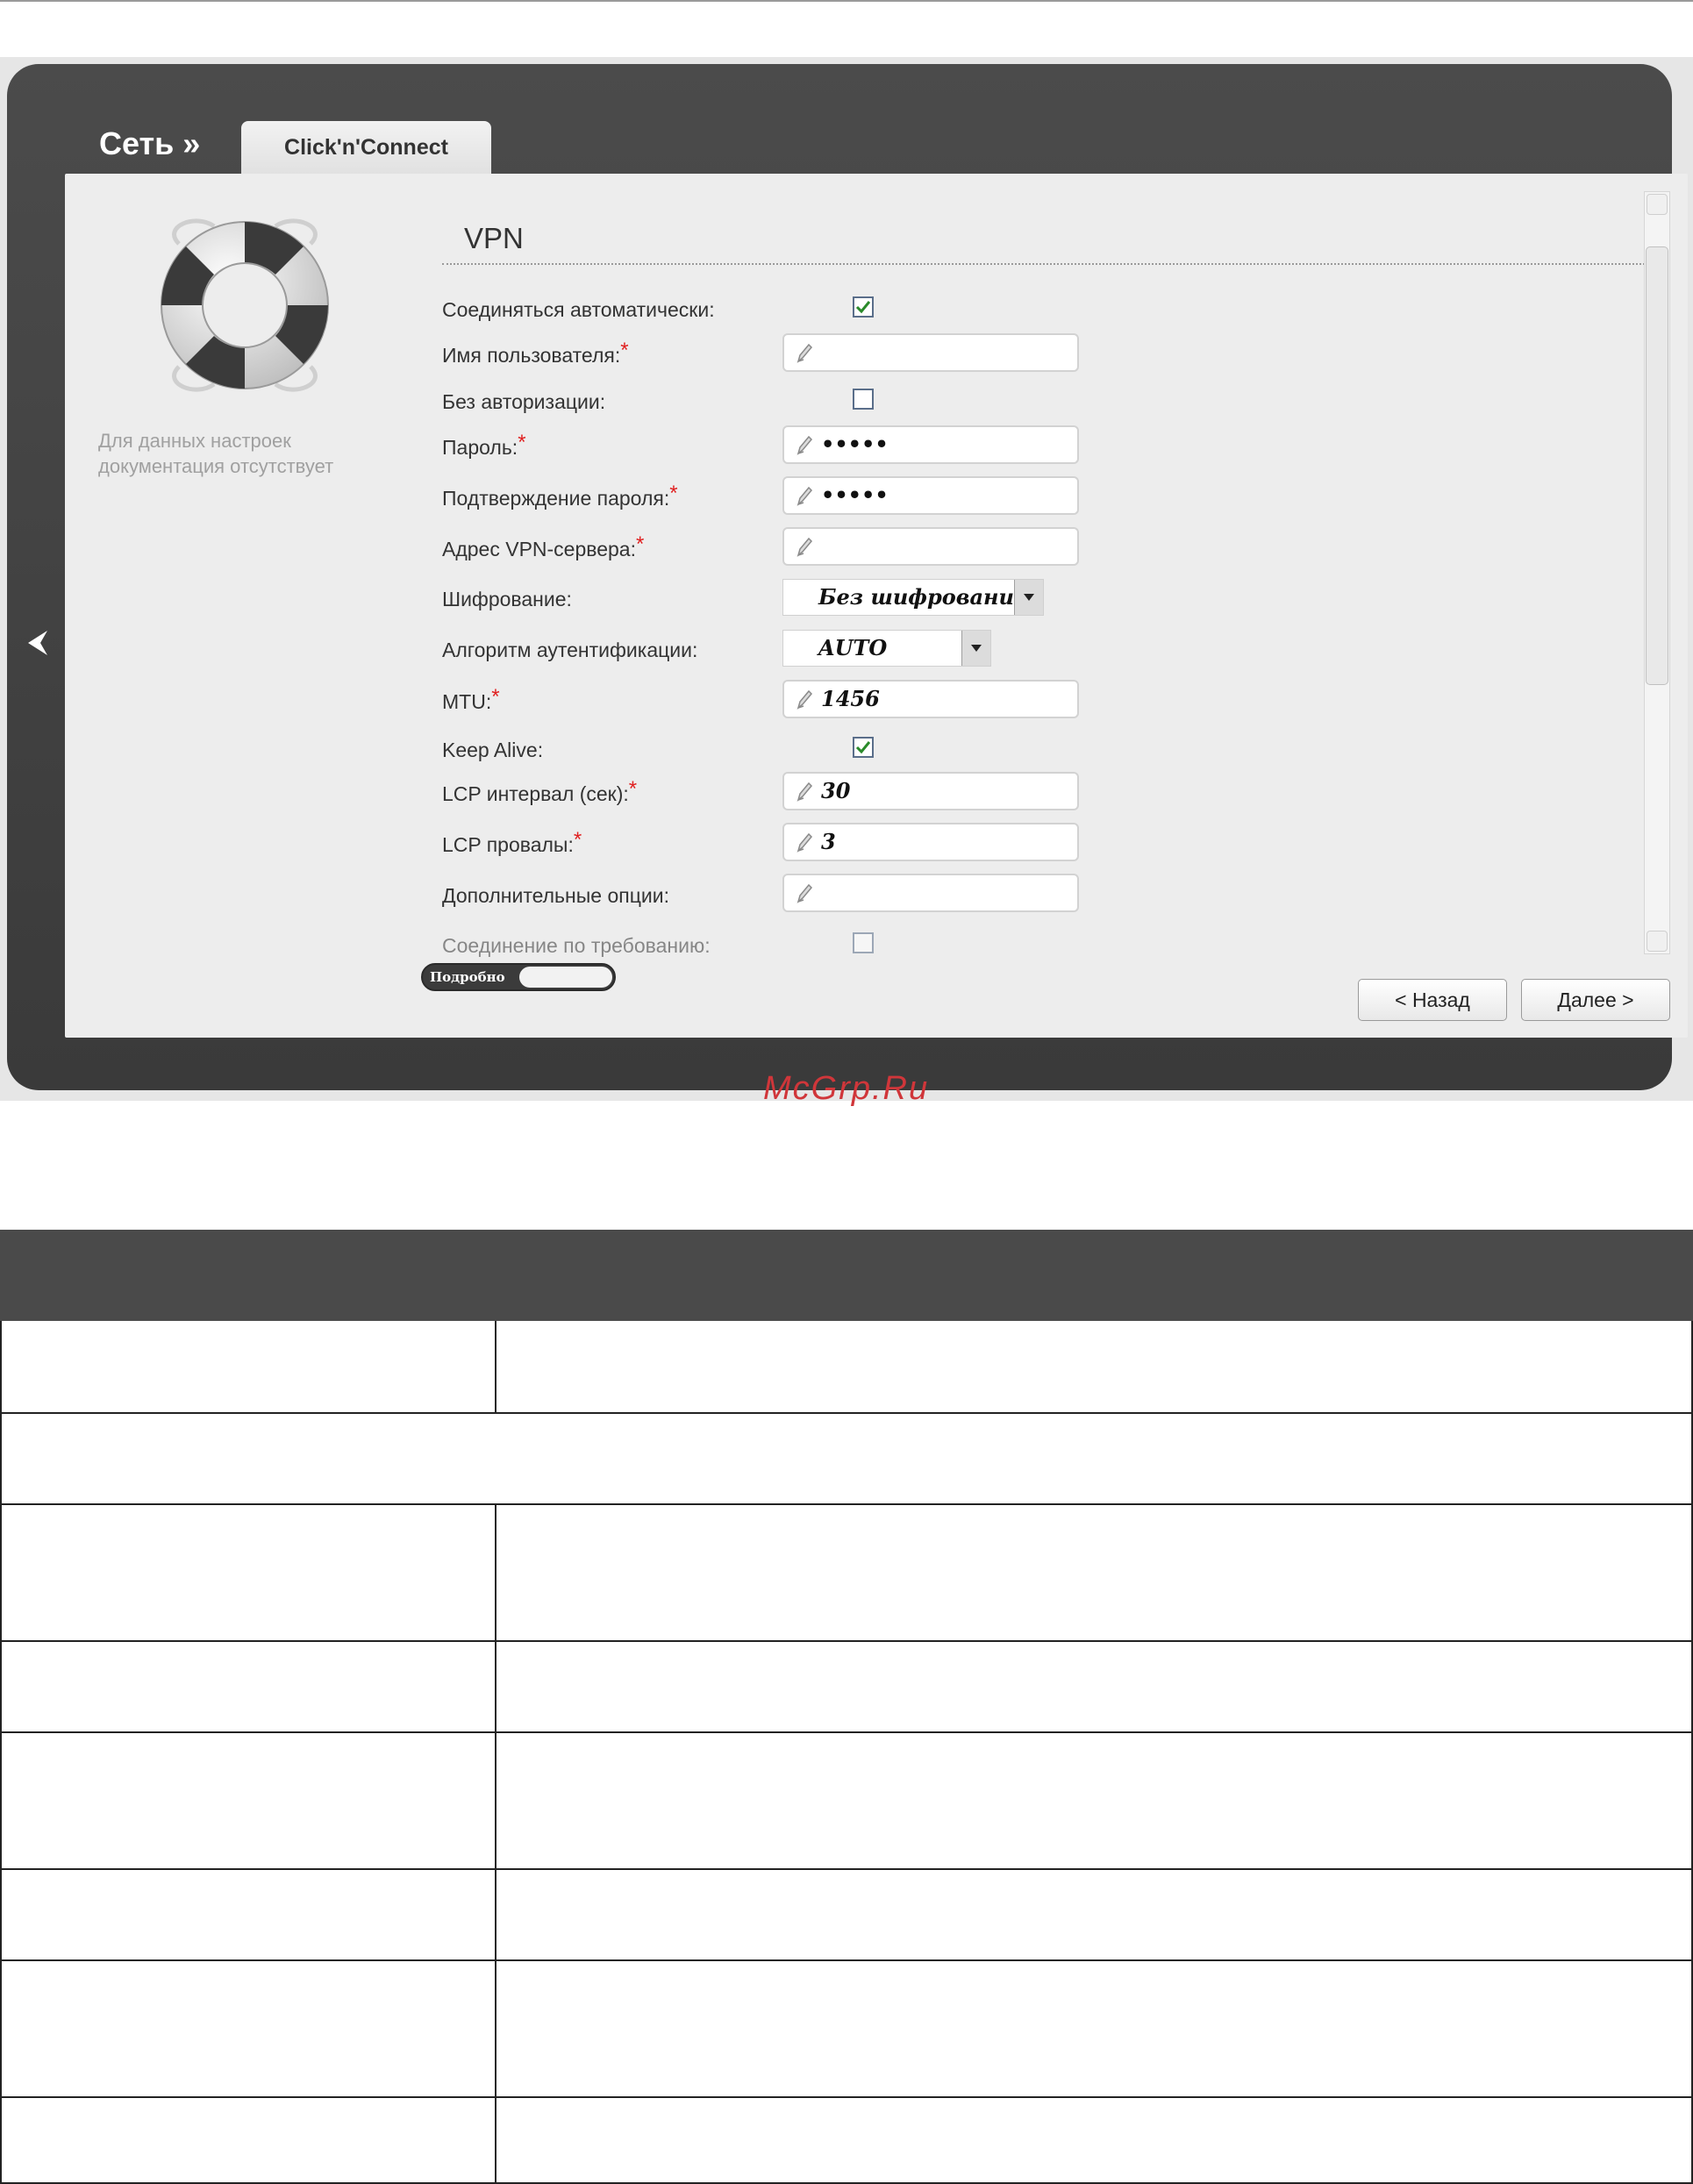 The width and height of the screenshot is (1693, 2184). Describe the element at coordinates (565, 977) in the screenshot. I see `toggle-knob` at that location.